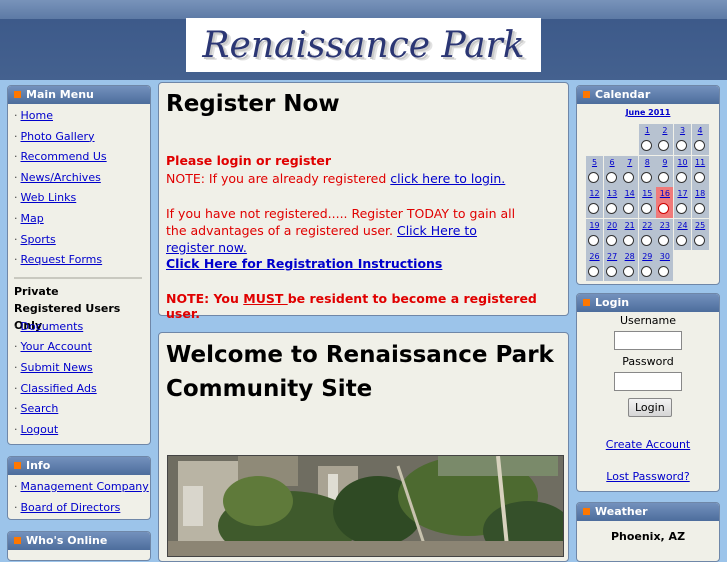 The width and height of the screenshot is (727, 562). What do you see at coordinates (664, 225) in the screenshot?
I see `calendar-day-number: 23` at bounding box center [664, 225].